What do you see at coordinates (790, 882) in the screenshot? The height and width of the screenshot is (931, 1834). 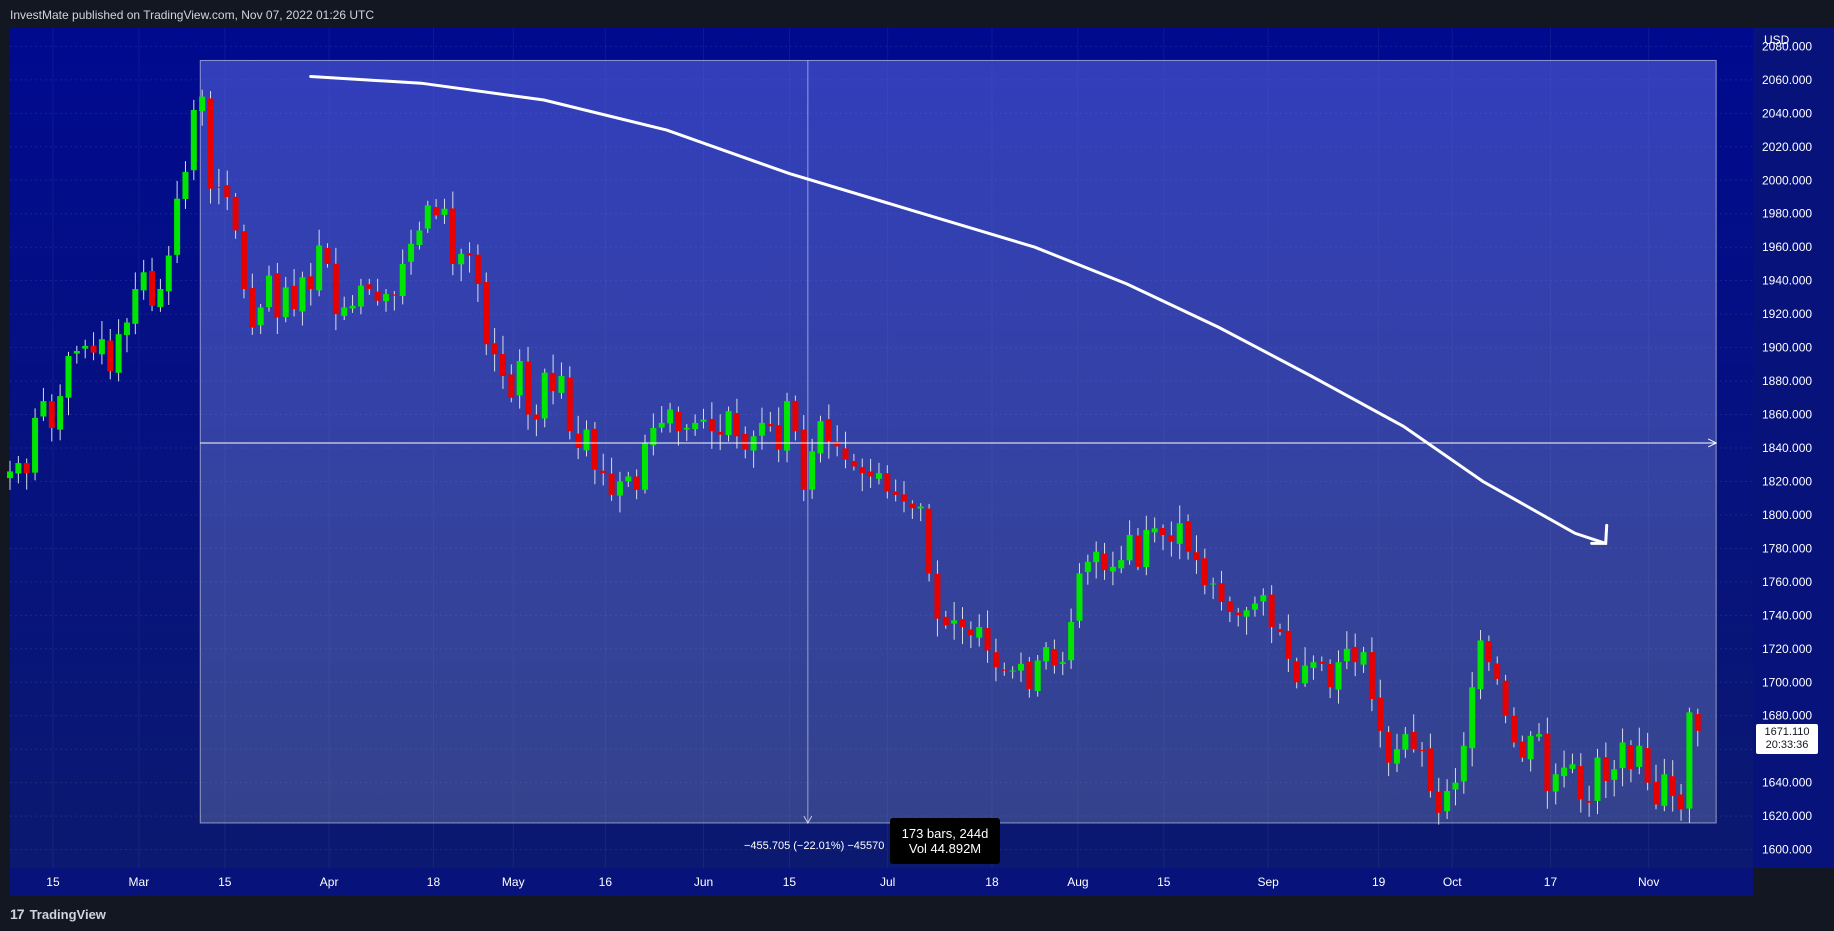 I see `time-tick-label: 15` at bounding box center [790, 882].